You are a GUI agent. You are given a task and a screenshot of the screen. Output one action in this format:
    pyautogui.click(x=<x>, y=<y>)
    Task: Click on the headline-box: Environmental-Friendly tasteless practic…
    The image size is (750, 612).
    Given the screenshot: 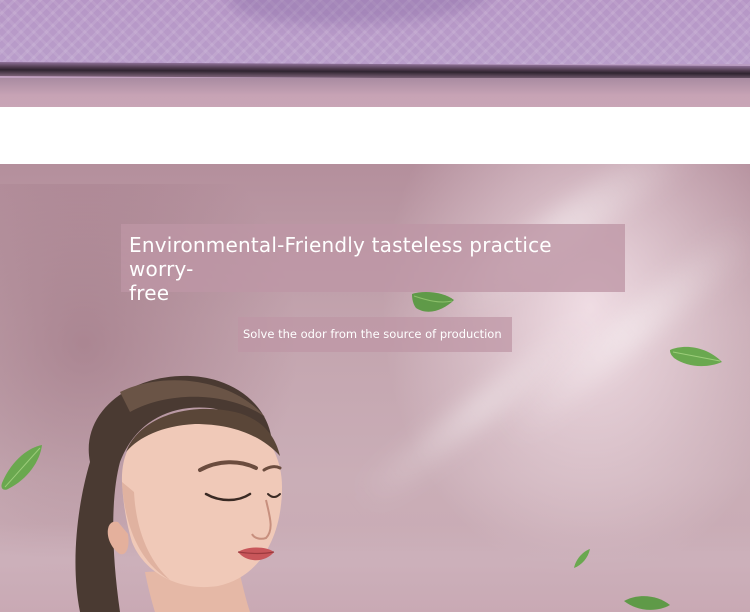 What is the action you would take?
    pyautogui.click(x=373, y=264)
    